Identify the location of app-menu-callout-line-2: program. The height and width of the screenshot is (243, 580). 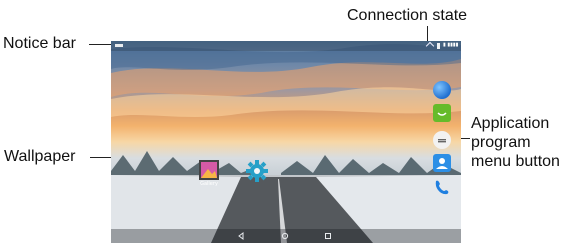
(501, 142).